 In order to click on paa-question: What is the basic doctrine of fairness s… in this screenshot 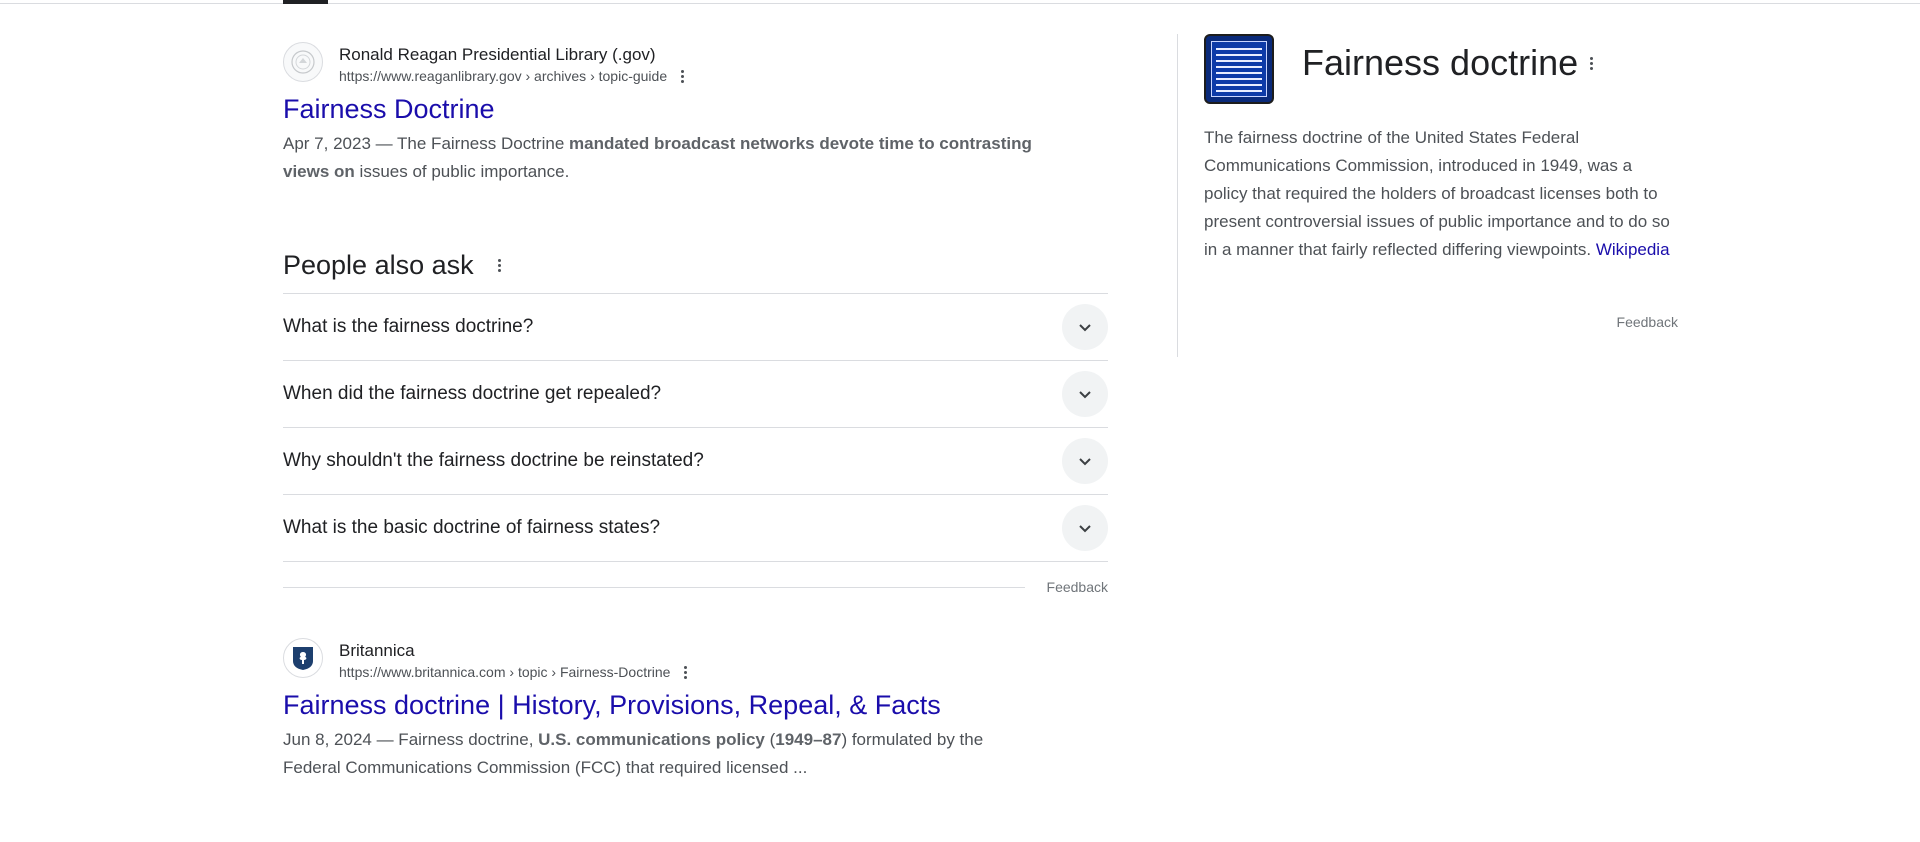, I will do `click(695, 528)`.